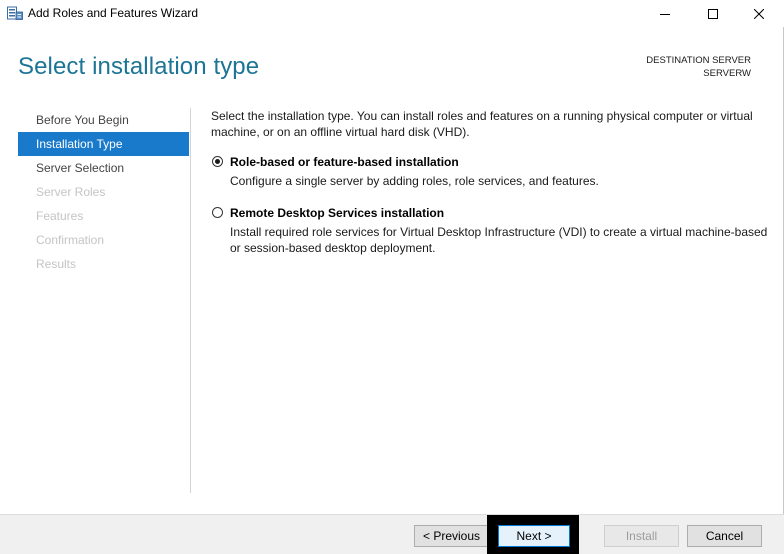 This screenshot has width=784, height=554. Describe the element at coordinates (56, 264) in the screenshot. I see `nav-item-results: Results` at that location.